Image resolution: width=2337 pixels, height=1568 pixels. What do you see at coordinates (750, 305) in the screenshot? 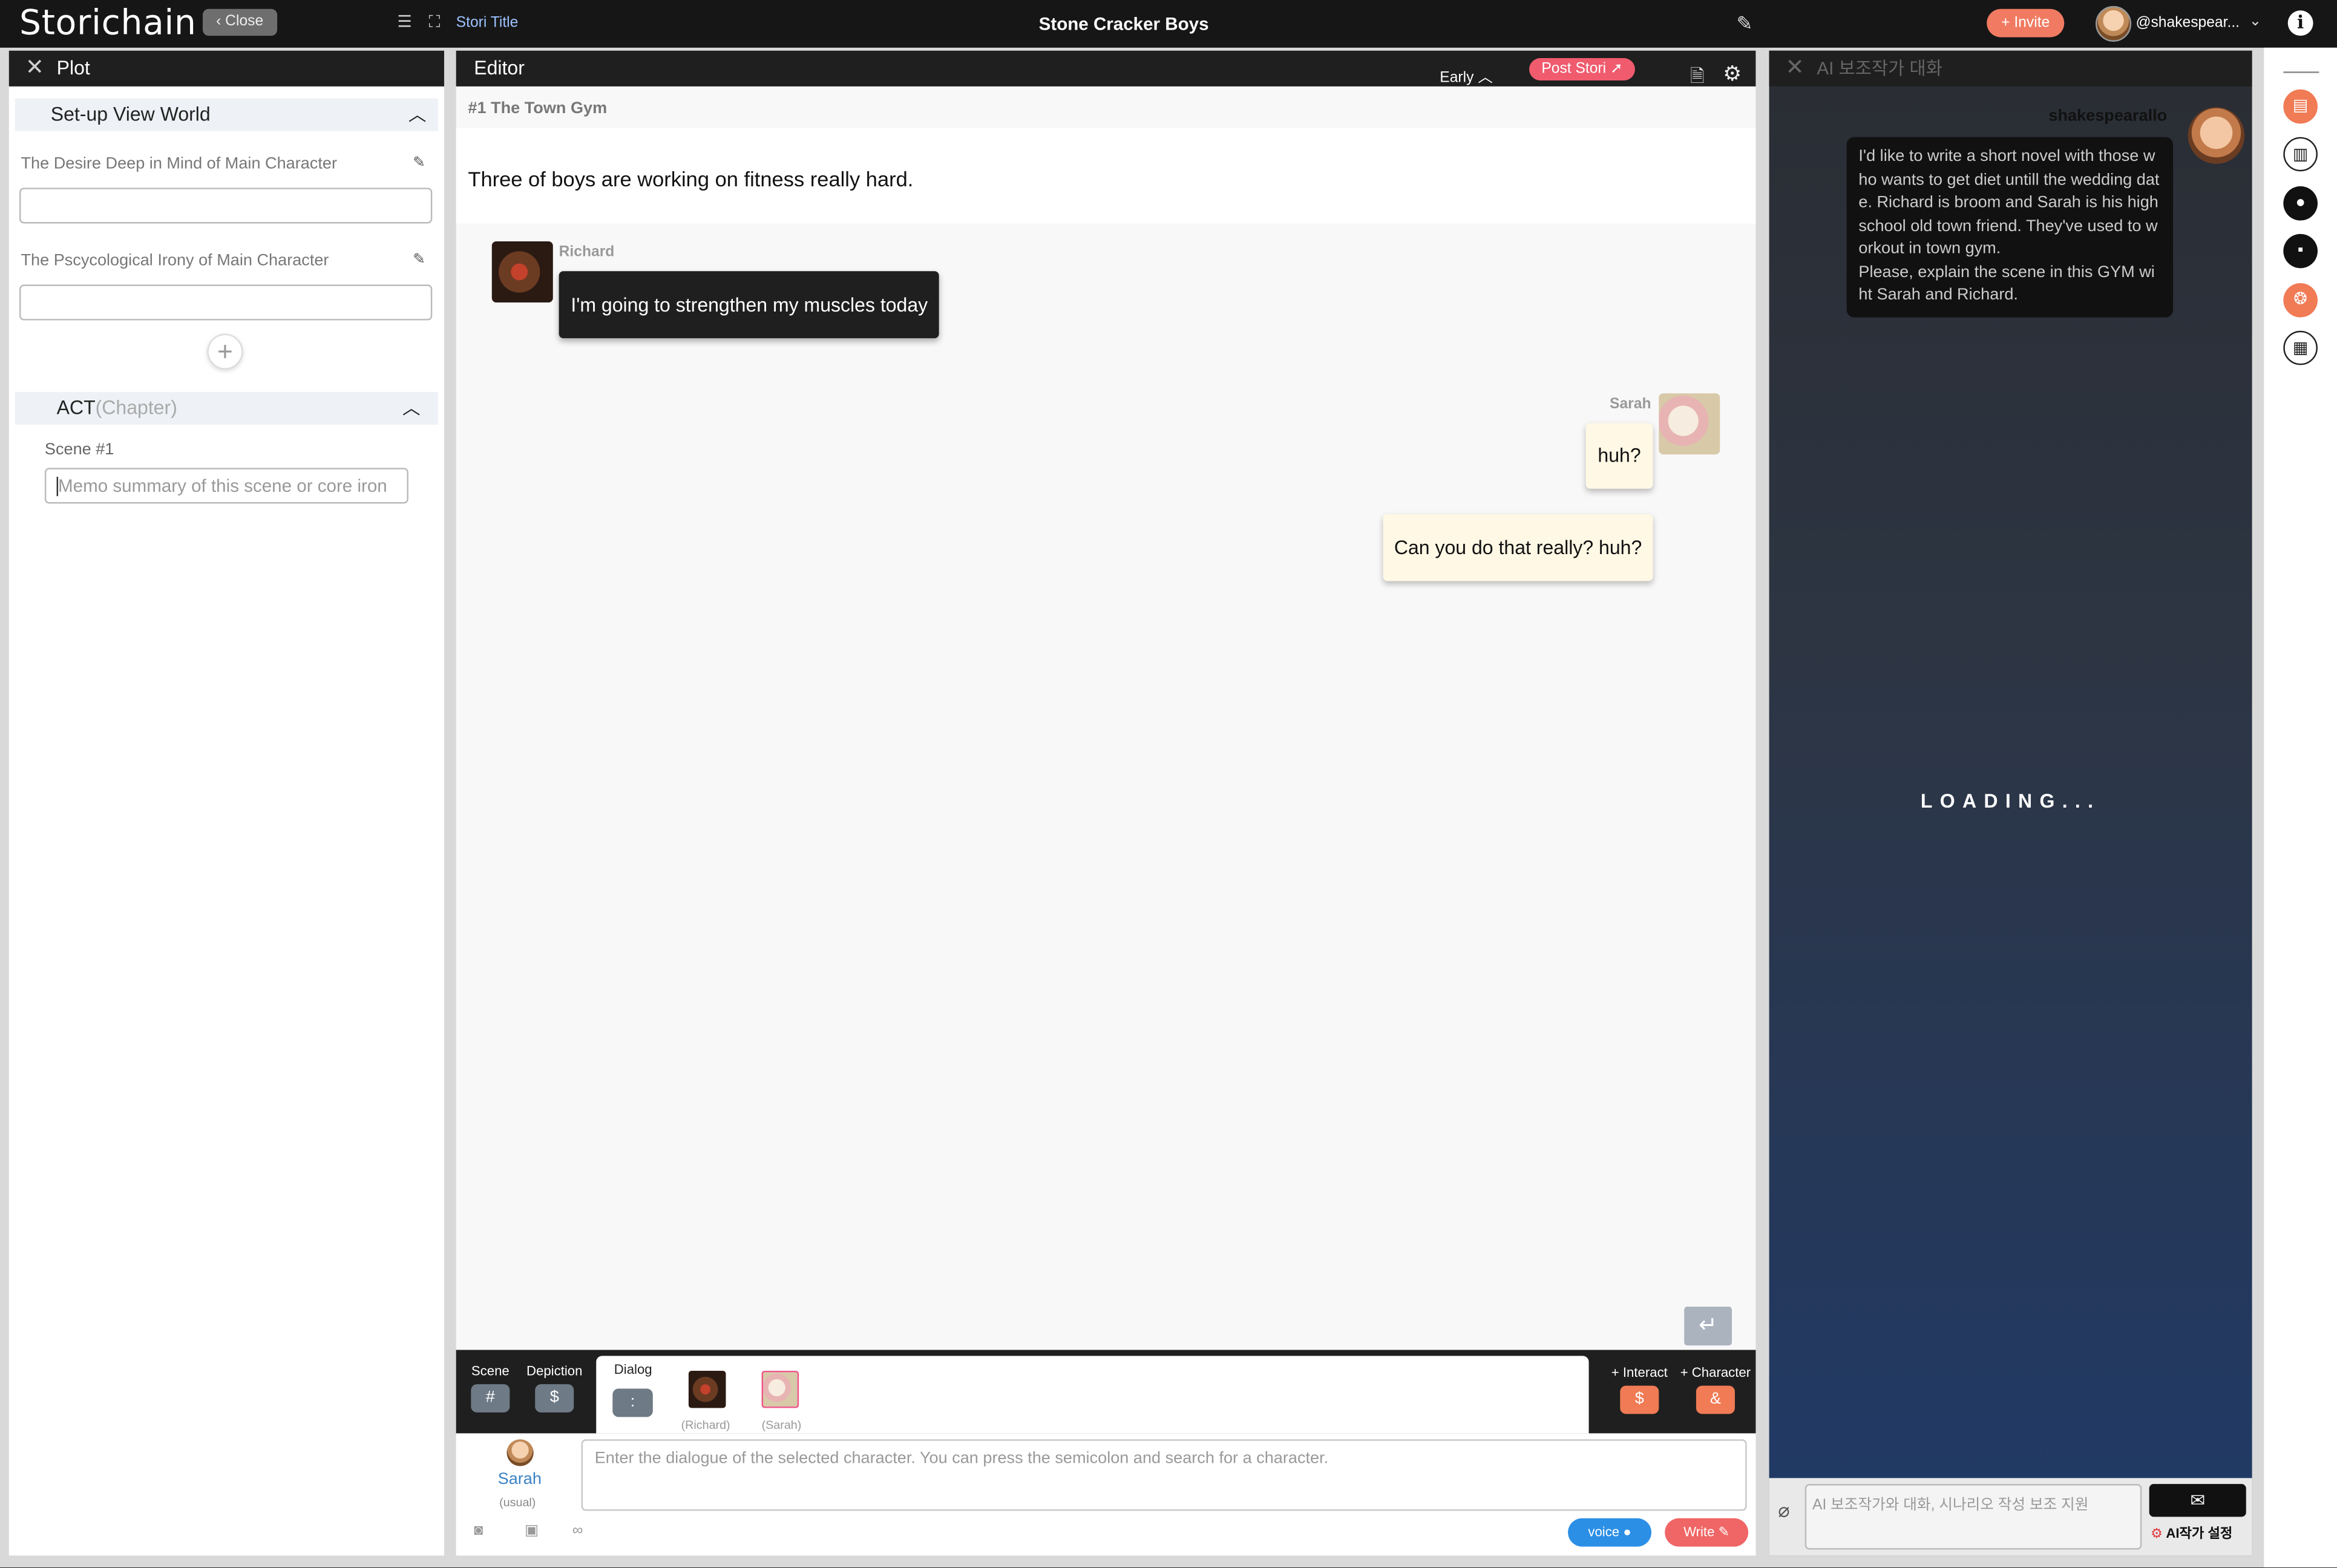
I see `dialog-bubble: I'm going to strengthen my muscles today` at bounding box center [750, 305].